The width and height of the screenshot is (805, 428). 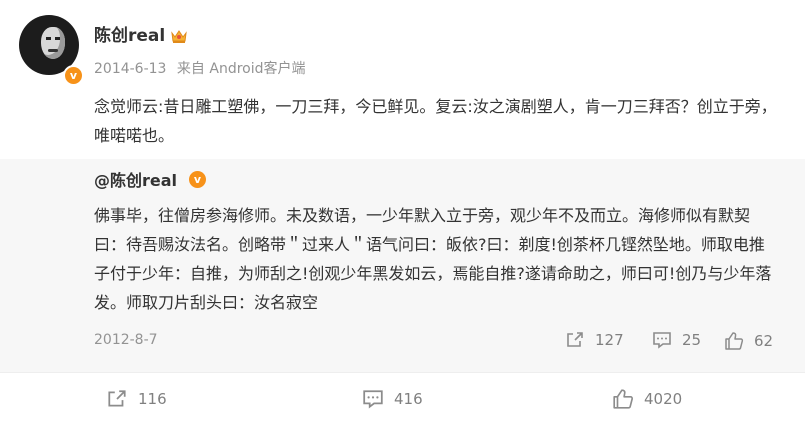 What do you see at coordinates (152, 399) in the screenshot?
I see `share-count: 116` at bounding box center [152, 399].